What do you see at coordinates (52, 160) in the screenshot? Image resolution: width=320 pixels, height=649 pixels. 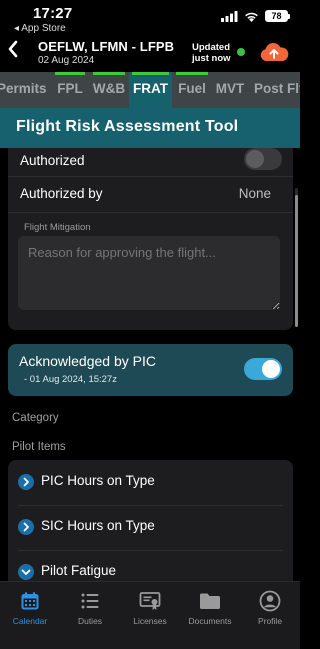 I see `authorized-label: Authorized` at bounding box center [52, 160].